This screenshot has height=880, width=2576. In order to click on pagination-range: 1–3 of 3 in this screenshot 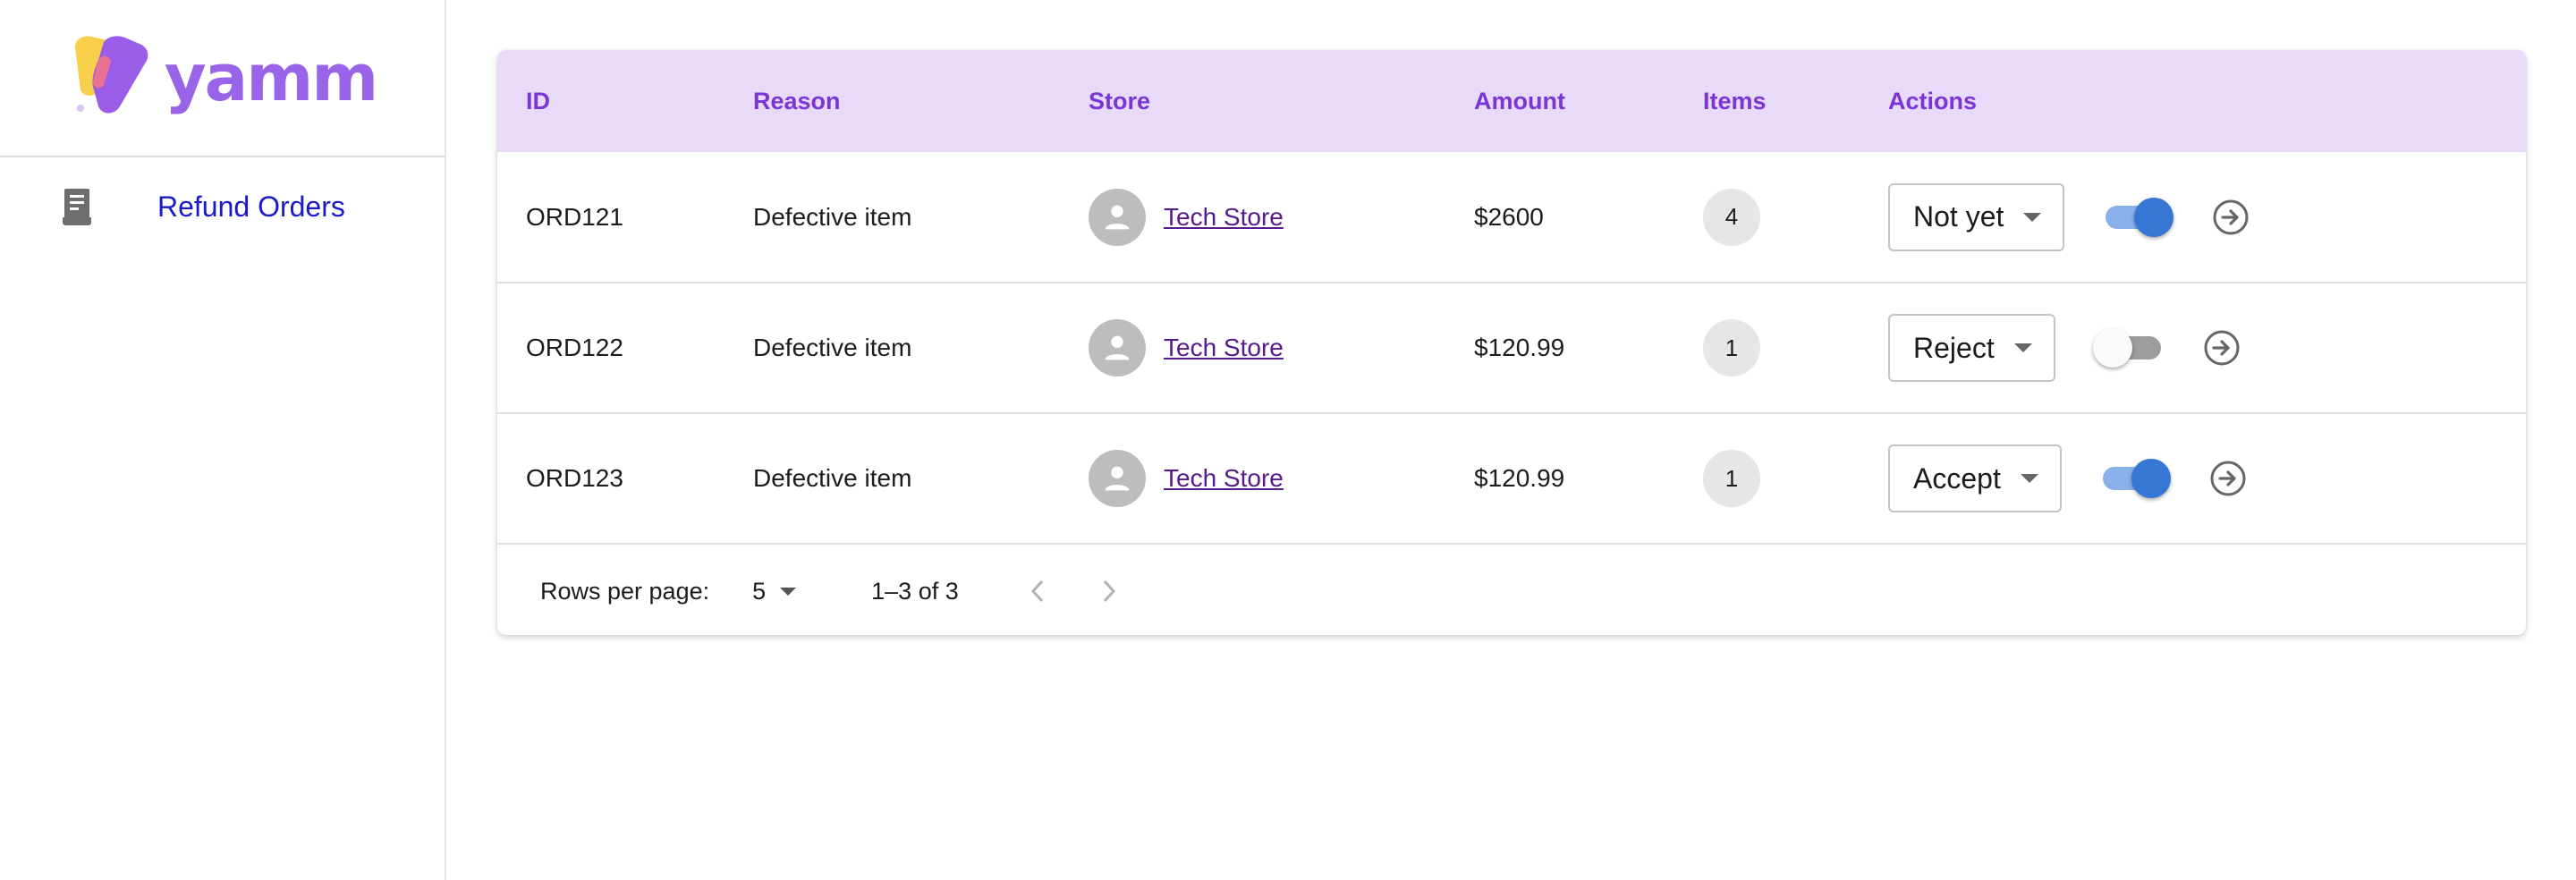, I will do `click(915, 591)`.